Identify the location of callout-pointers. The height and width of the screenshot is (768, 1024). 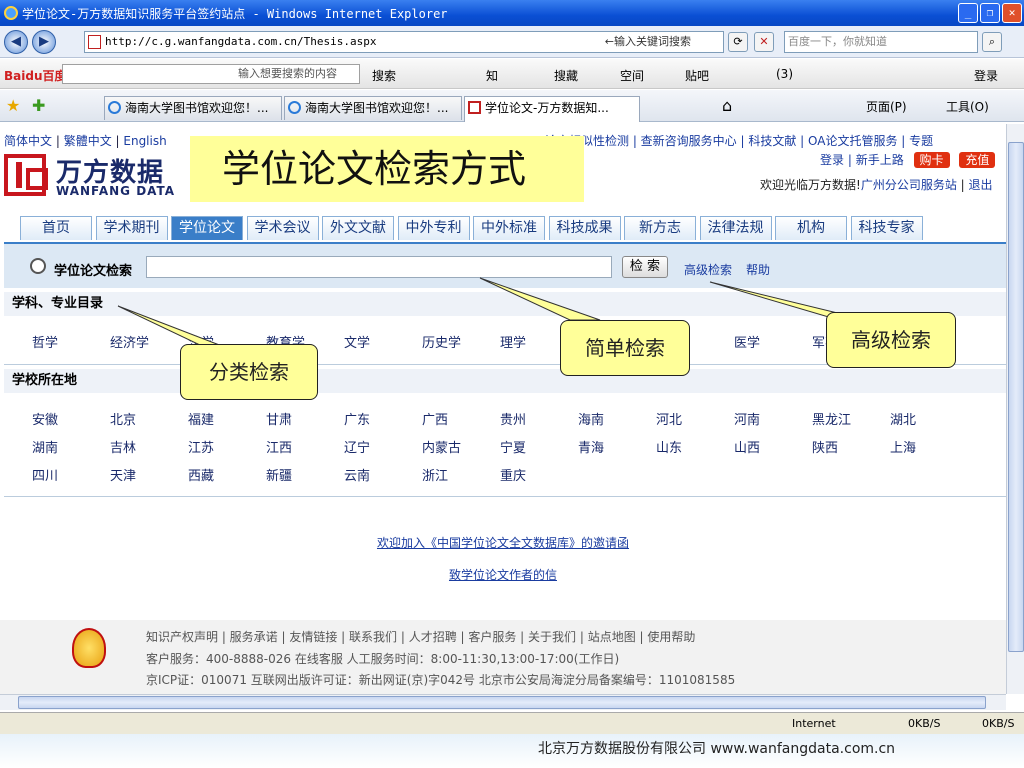
(488, 312).